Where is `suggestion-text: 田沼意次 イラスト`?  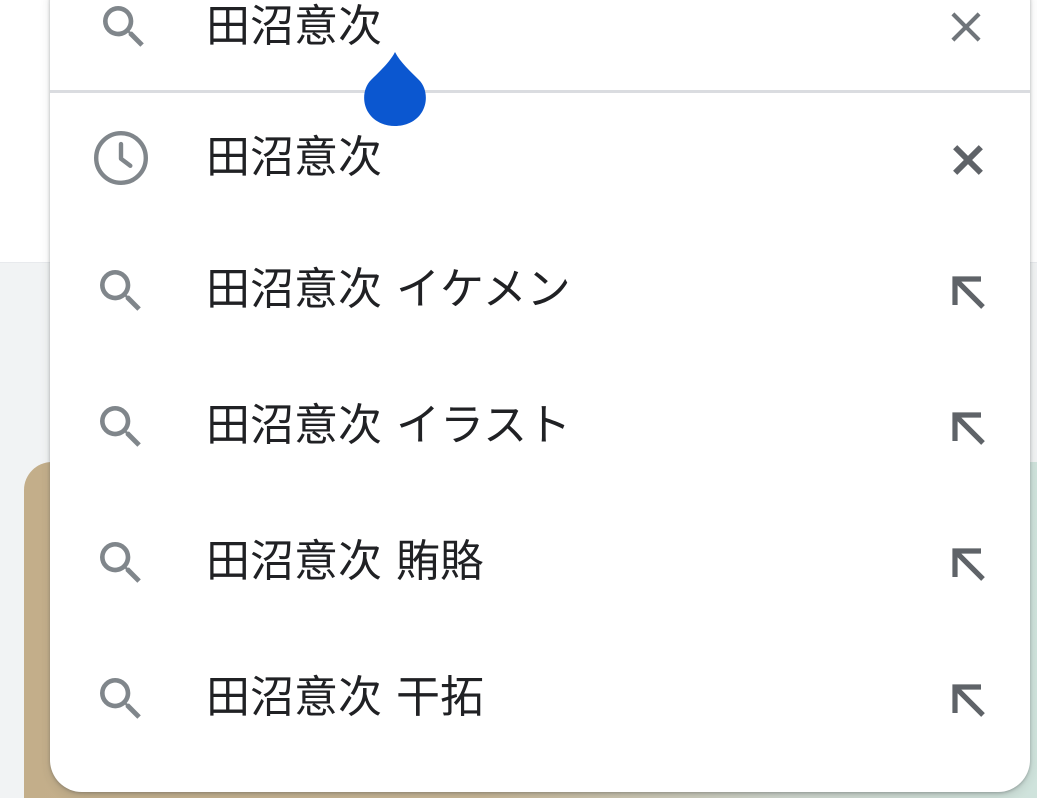 suggestion-text: 田沼意次 イラスト is located at coordinates (389, 425).